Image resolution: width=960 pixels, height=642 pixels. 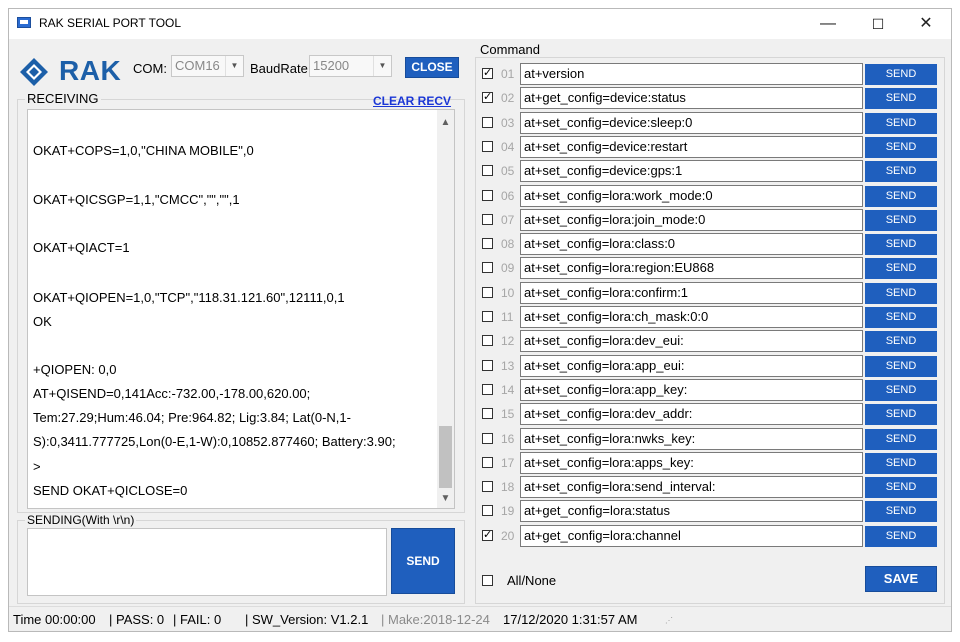 I want to click on command-row: 09 at+set_config=lora:region:EU868 SEND, so click(x=714, y=269).